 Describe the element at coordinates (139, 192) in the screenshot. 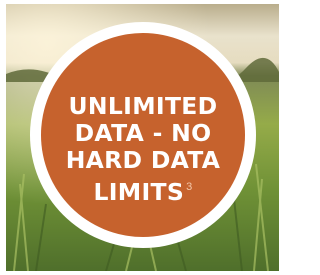

I see `headline-line-4-text: LIMITS` at that location.